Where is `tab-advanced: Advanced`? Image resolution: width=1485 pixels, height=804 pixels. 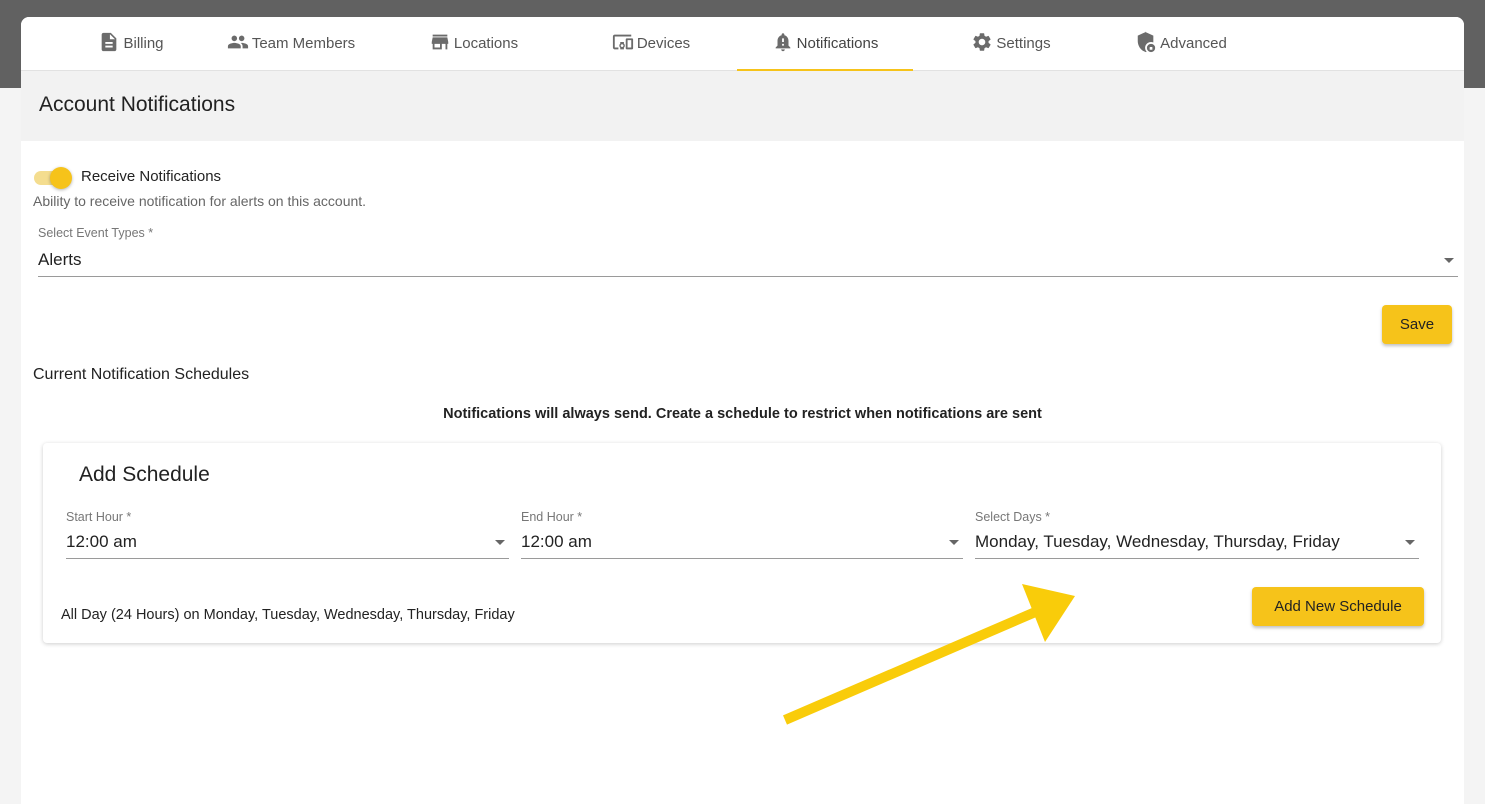 tab-advanced: Advanced is located at coordinates (1181, 43).